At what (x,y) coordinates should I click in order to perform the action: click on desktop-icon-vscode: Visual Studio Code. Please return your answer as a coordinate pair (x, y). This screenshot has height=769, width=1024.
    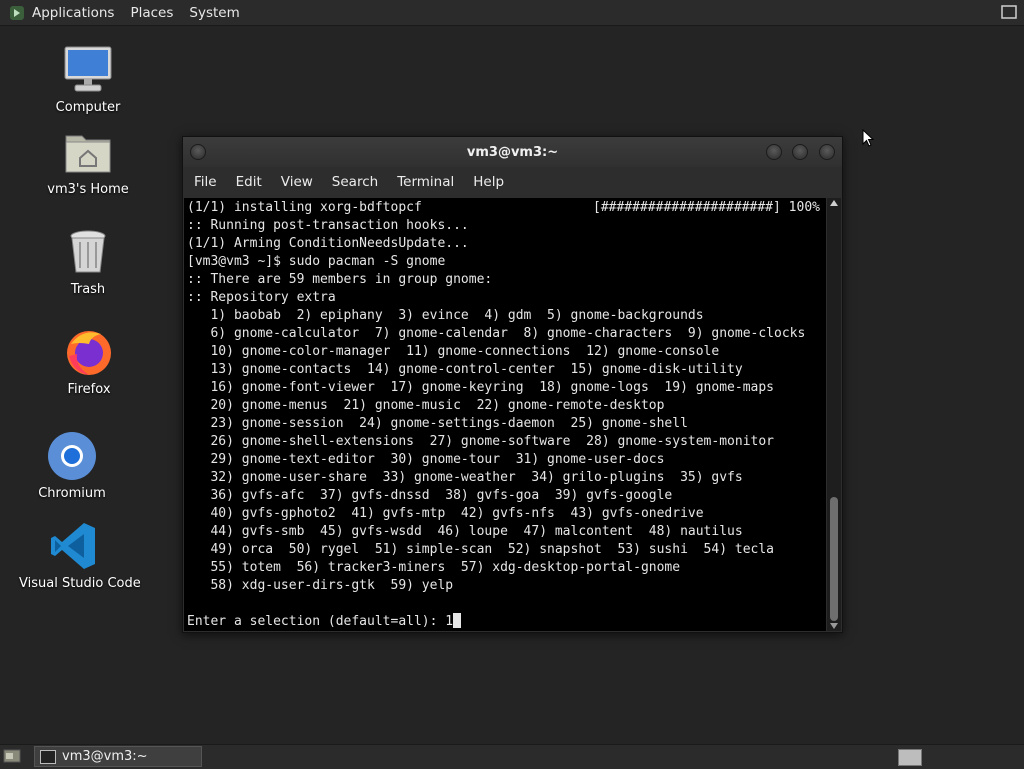
    Looking at the image, I should click on (80, 555).